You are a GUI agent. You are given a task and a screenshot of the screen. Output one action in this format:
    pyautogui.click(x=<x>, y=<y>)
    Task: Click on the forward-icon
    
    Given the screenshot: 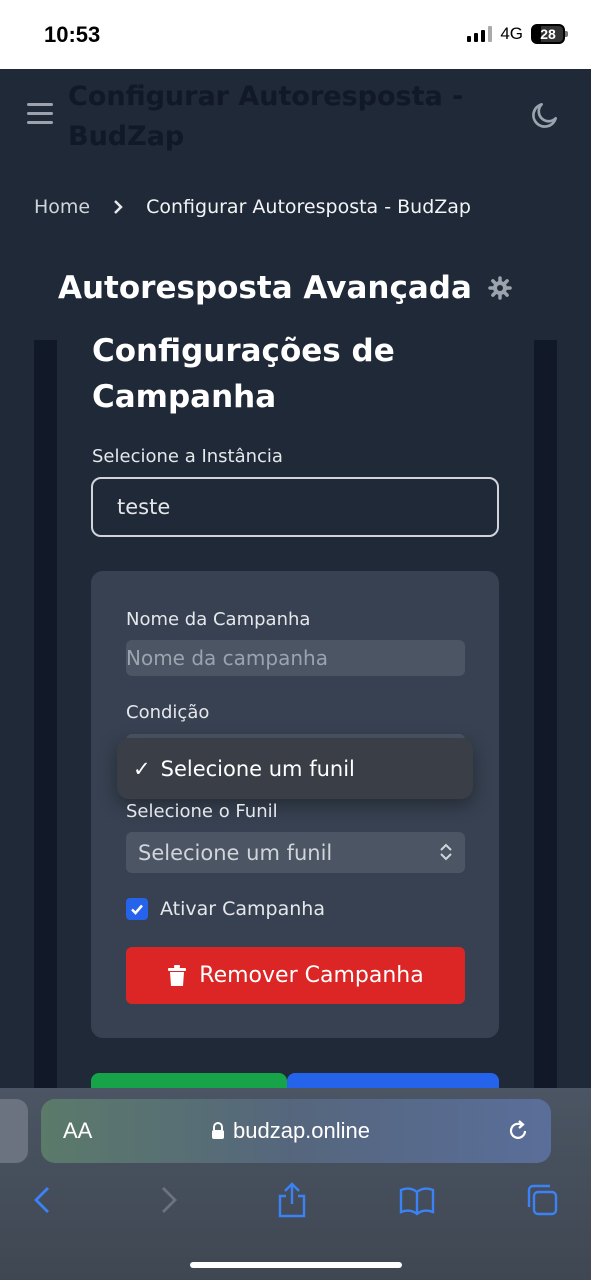 What is the action you would take?
    pyautogui.click(x=169, y=1200)
    